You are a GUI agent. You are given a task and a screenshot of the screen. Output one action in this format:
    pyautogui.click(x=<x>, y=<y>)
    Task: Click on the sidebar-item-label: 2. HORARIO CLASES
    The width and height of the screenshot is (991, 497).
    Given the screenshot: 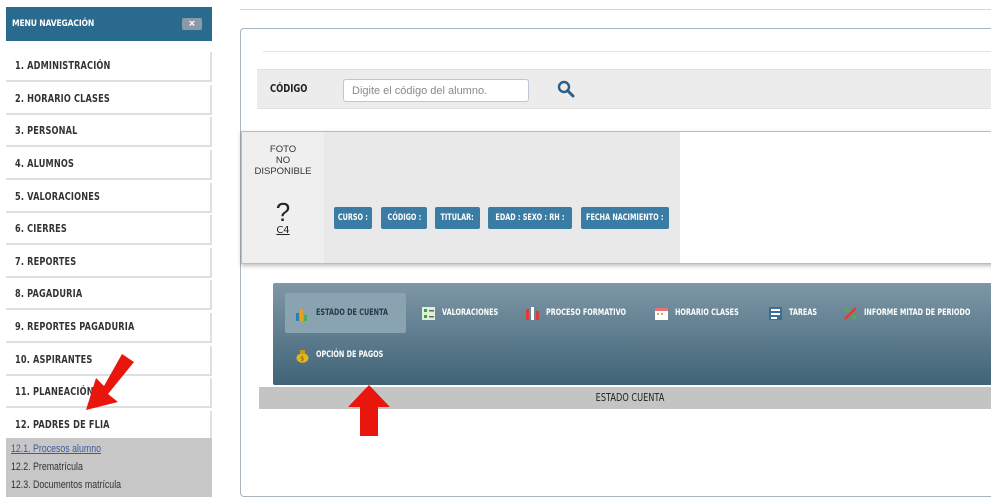 What is the action you would take?
    pyautogui.click(x=62, y=98)
    